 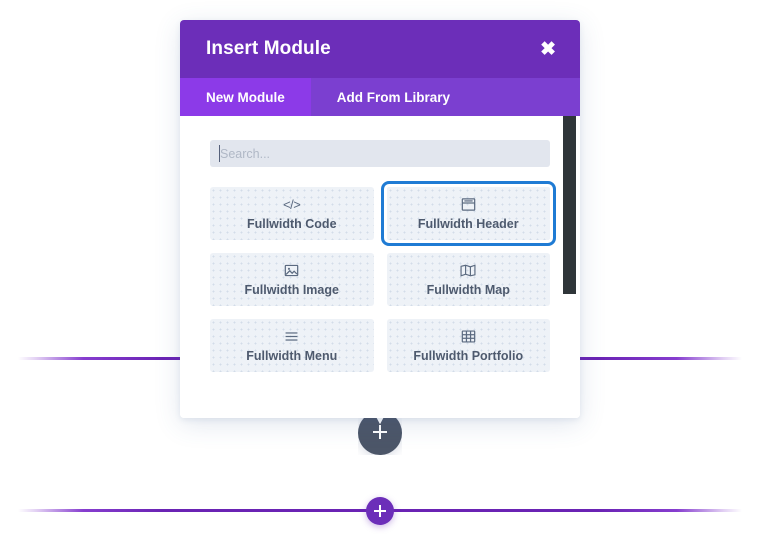 I want to click on module-tile-label: Fullwidth Header, so click(x=468, y=224).